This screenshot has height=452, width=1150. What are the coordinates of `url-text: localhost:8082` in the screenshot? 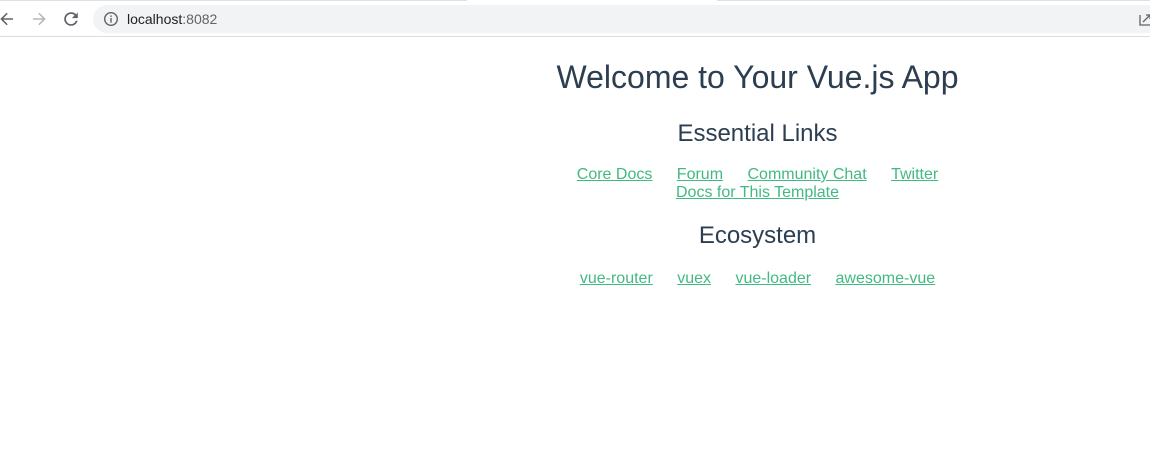 It's located at (172, 19).